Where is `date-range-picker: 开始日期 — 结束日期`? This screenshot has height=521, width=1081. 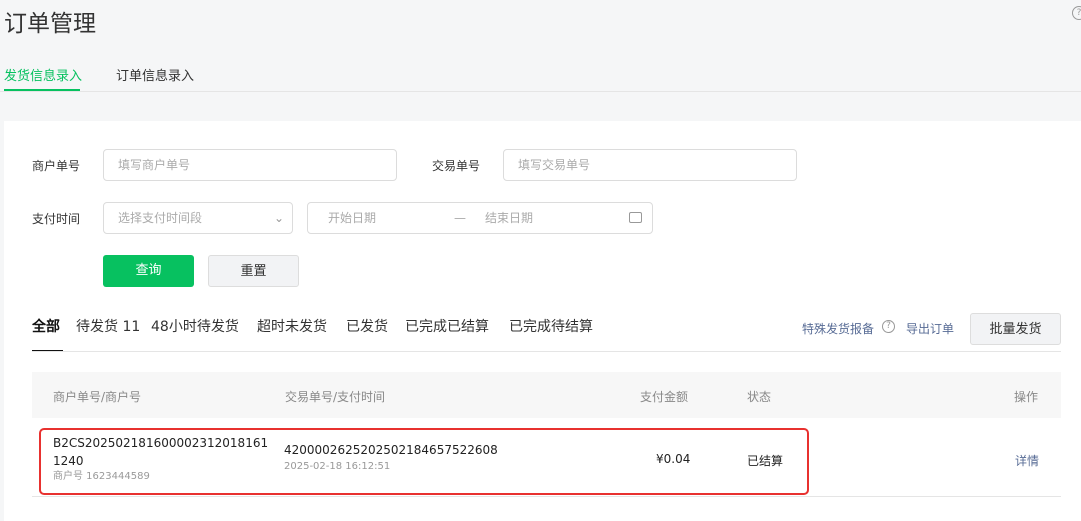 date-range-picker: 开始日期 — 结束日期 is located at coordinates (480, 218).